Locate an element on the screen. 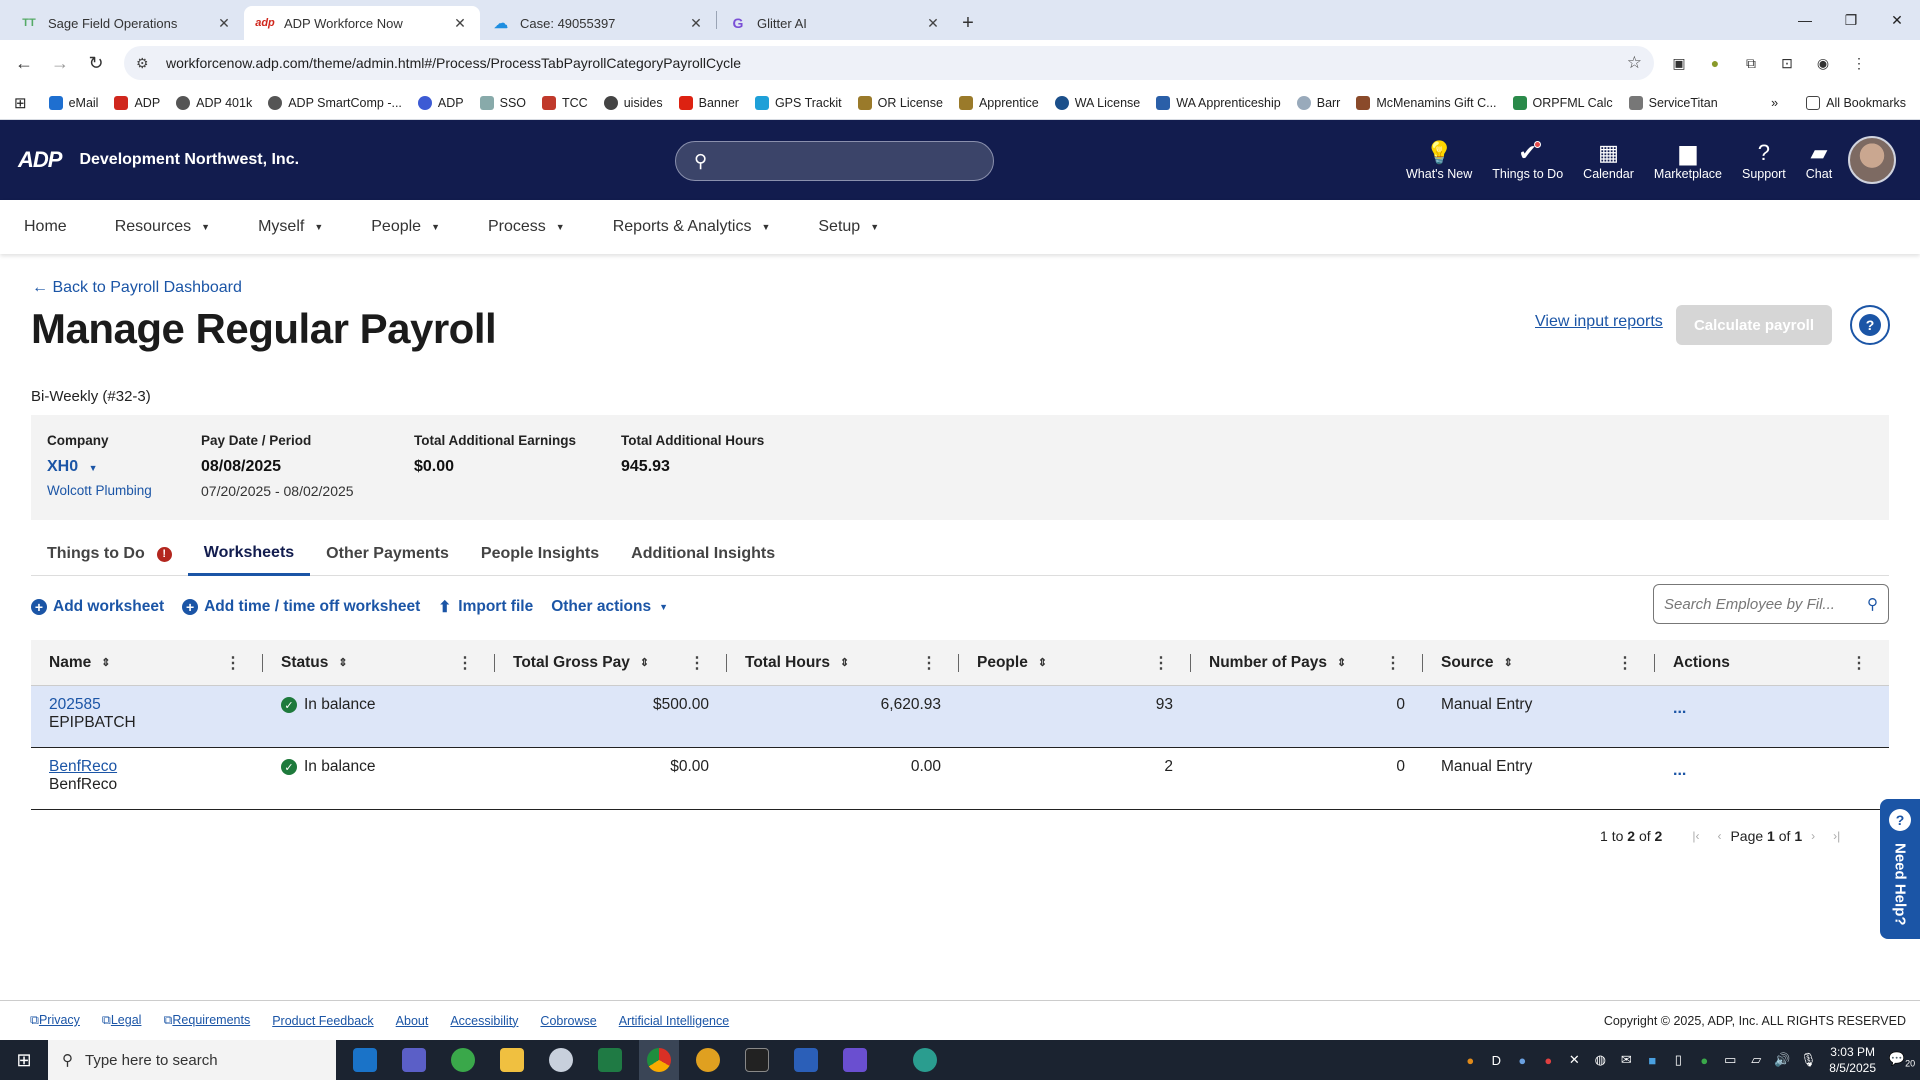  profile-icon: ◉ is located at coordinates (1823, 63).